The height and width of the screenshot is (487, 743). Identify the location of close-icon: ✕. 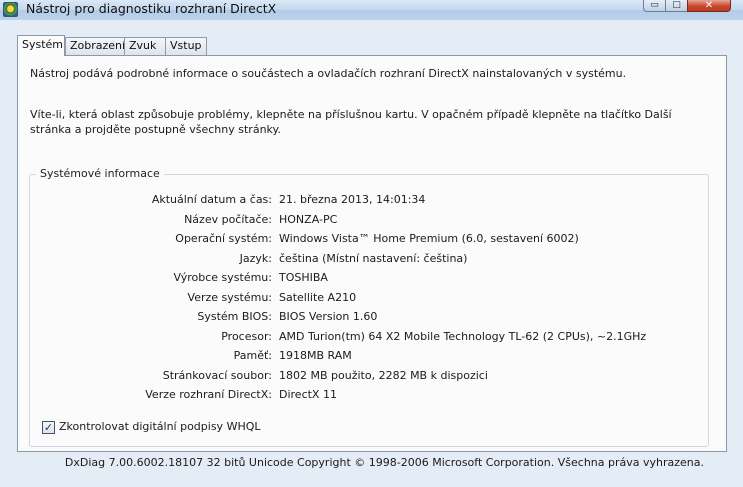
(709, 5).